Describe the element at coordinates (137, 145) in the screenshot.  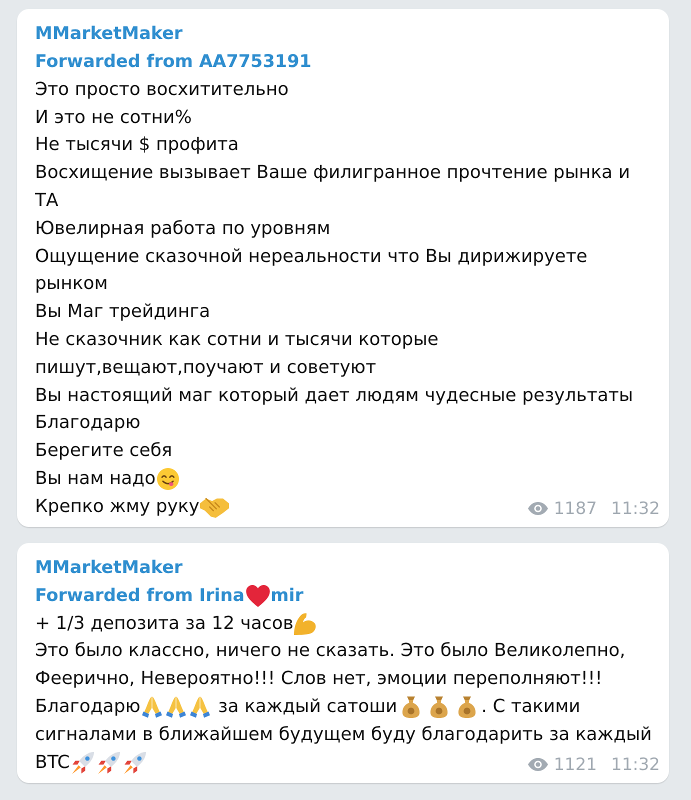
I see `message-text: Не тысячи $ профита` at that location.